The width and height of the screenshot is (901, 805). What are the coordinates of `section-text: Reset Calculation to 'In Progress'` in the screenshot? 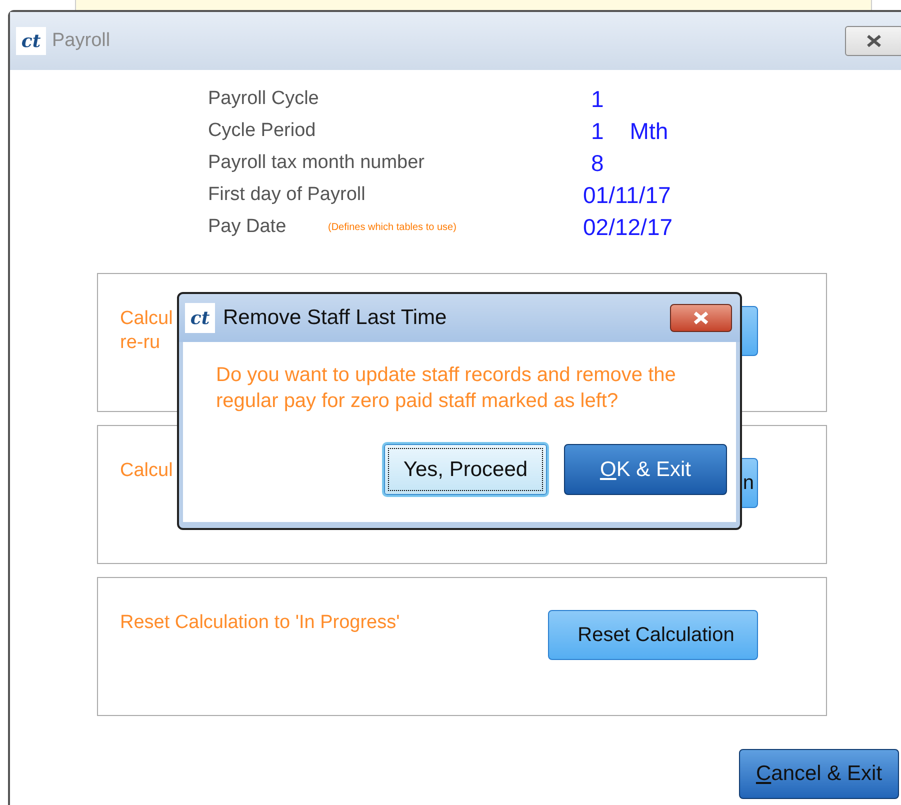 It's located at (260, 623).